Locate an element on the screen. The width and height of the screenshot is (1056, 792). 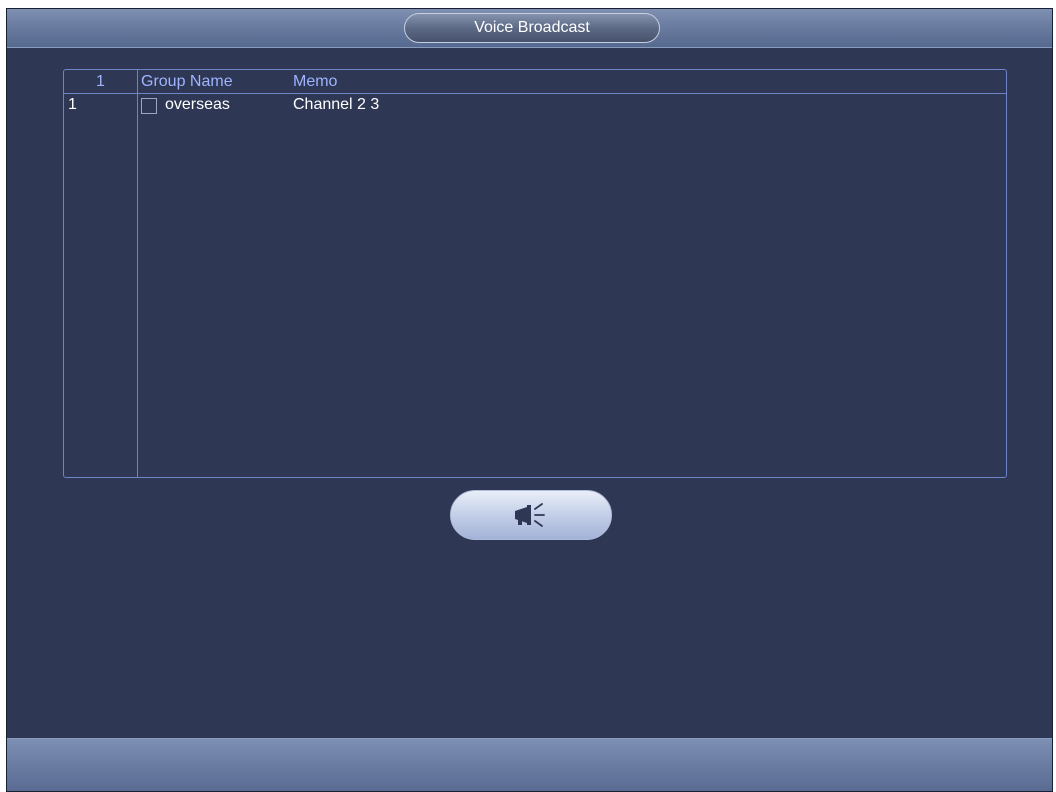
group-name-cell: overseas is located at coordinates (185, 105).